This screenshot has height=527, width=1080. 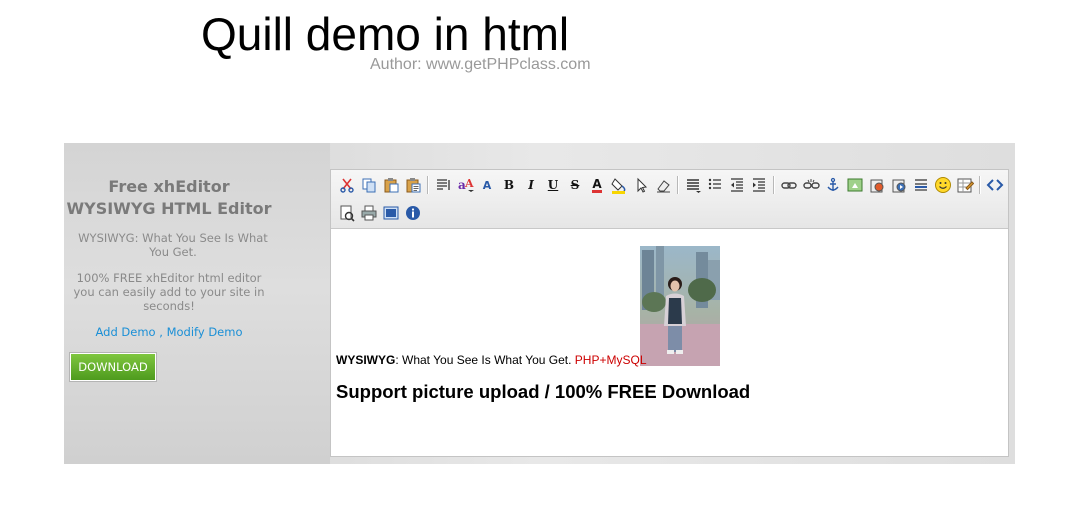 What do you see at coordinates (369, 185) in the screenshot?
I see `copy-icon` at bounding box center [369, 185].